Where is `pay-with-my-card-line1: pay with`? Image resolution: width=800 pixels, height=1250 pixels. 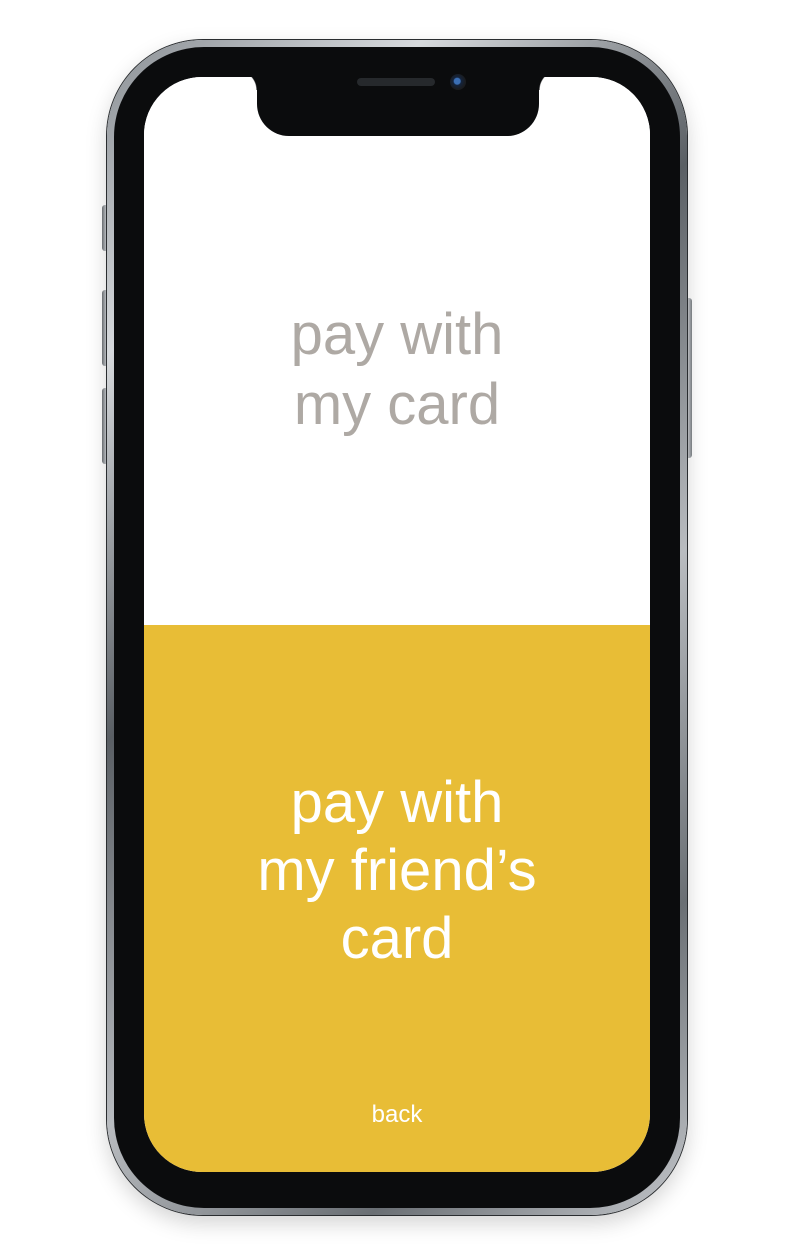
pay-with-my-card-line1: pay with is located at coordinates (397, 334).